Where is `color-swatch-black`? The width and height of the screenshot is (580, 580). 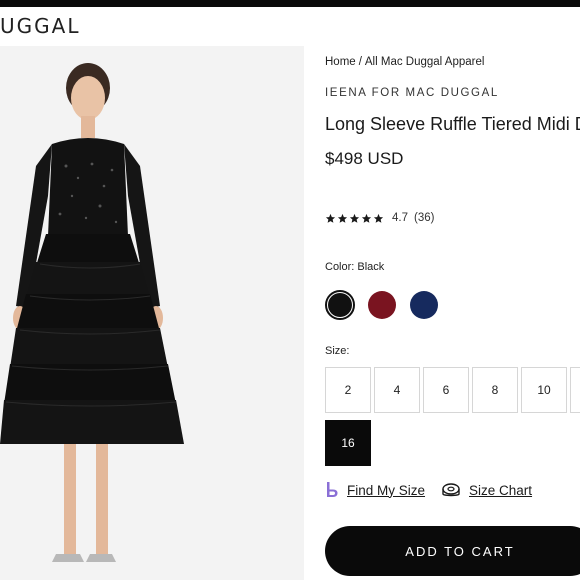 color-swatch-black is located at coordinates (340, 305).